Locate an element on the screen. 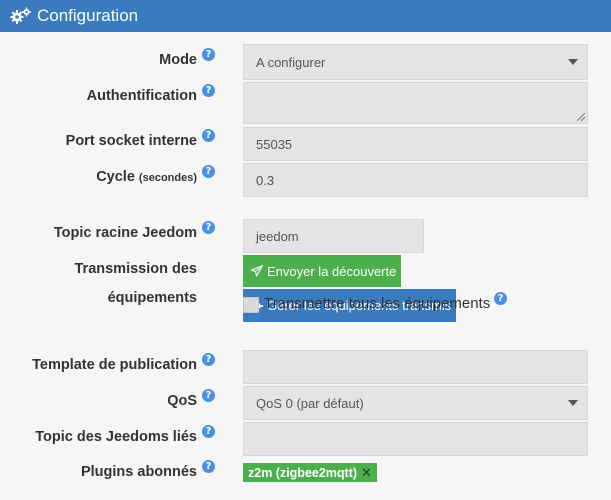  paper-plane-icon is located at coordinates (257, 271).